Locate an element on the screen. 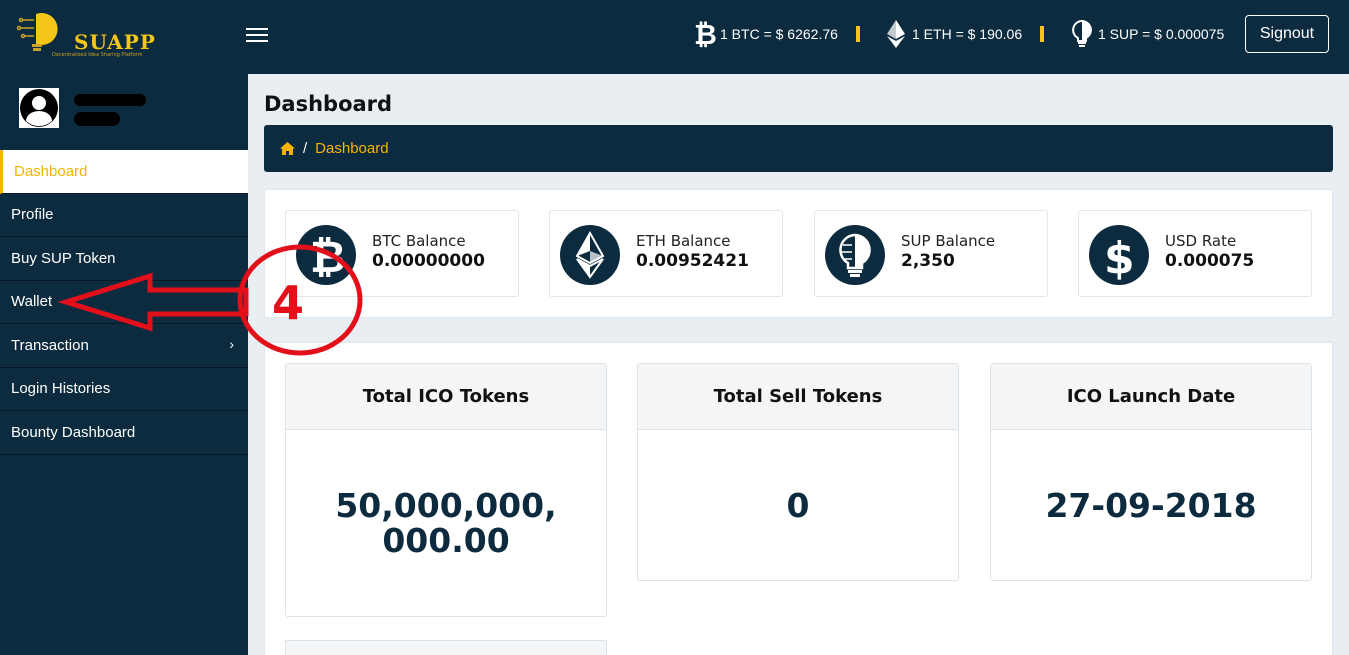 This screenshot has width=1349, height=655. dollar-icon: $ is located at coordinates (1119, 255).